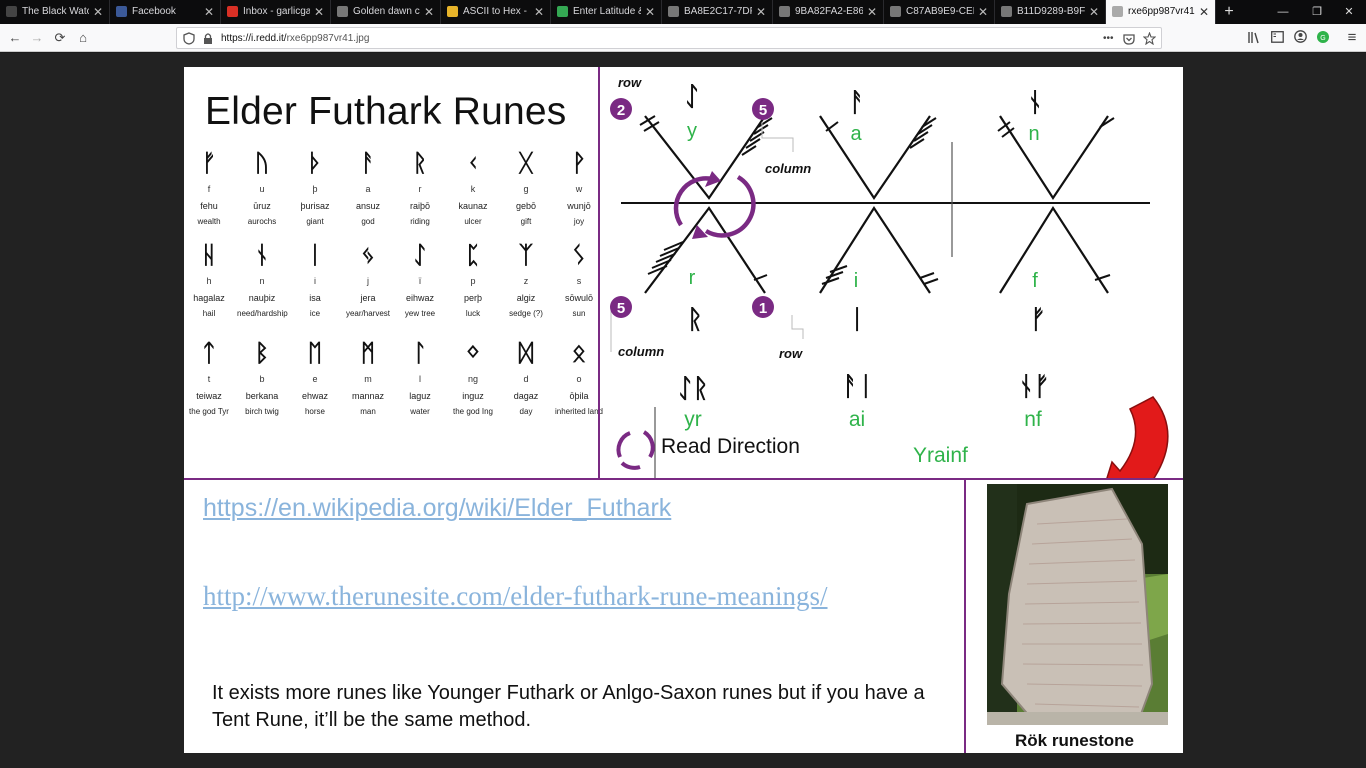  What do you see at coordinates (368, 379) in the screenshot?
I see `rune-latin: m` at bounding box center [368, 379].